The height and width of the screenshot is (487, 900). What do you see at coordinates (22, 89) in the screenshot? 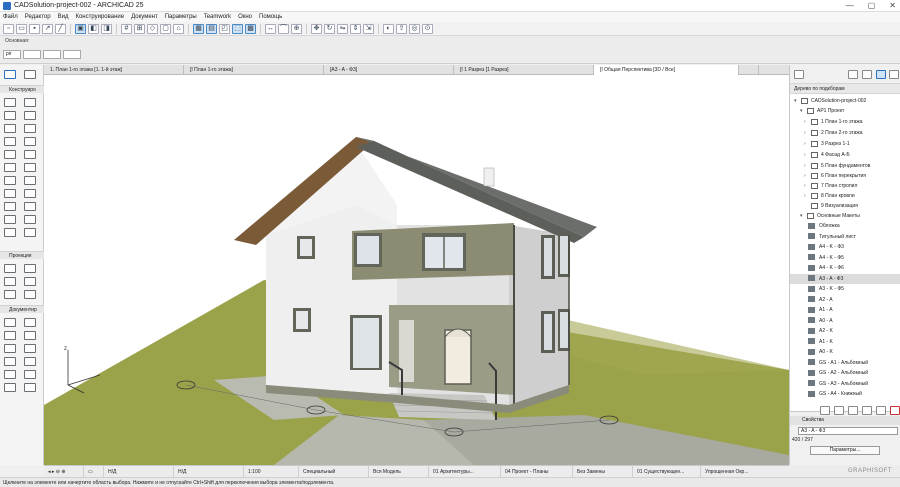
I see `toolbox-section-design: Конструиро` at bounding box center [22, 89].